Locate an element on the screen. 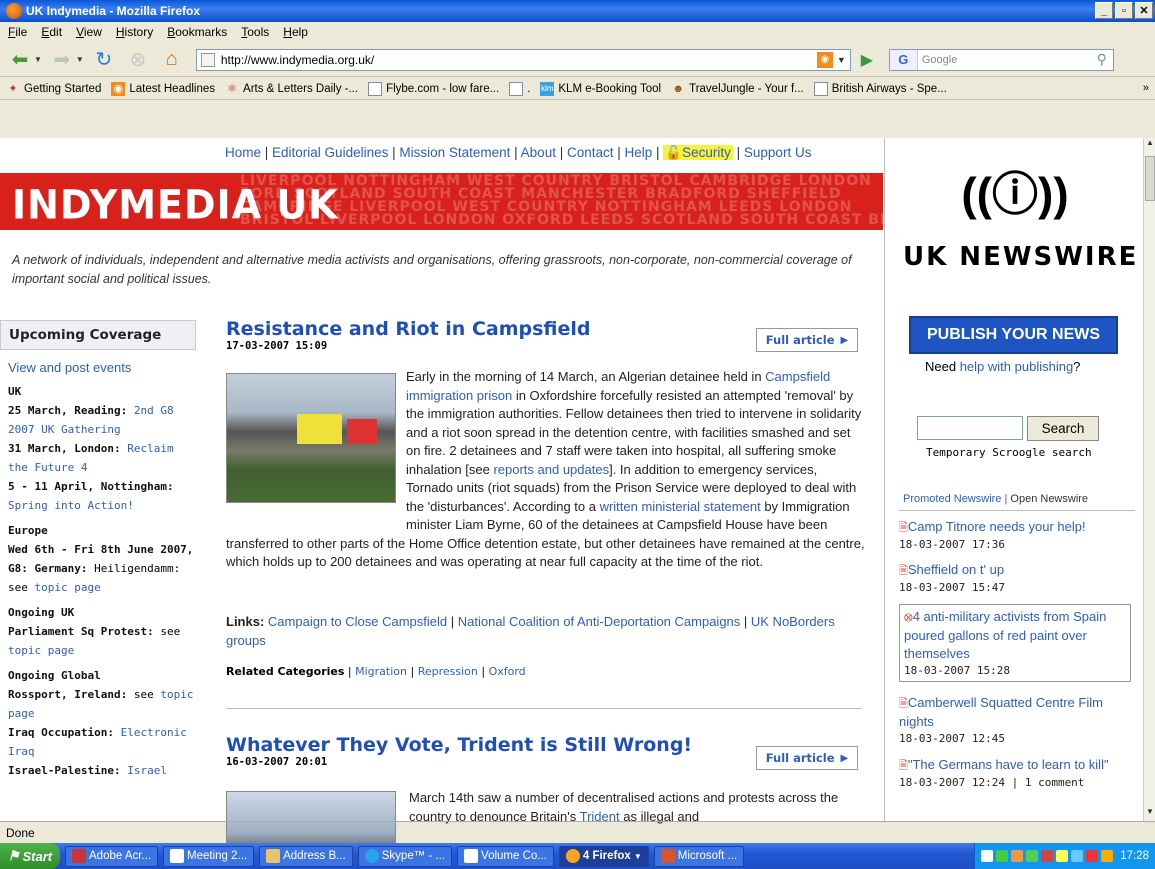  article-date: 16-03-2007 20:01 is located at coordinates (277, 762).